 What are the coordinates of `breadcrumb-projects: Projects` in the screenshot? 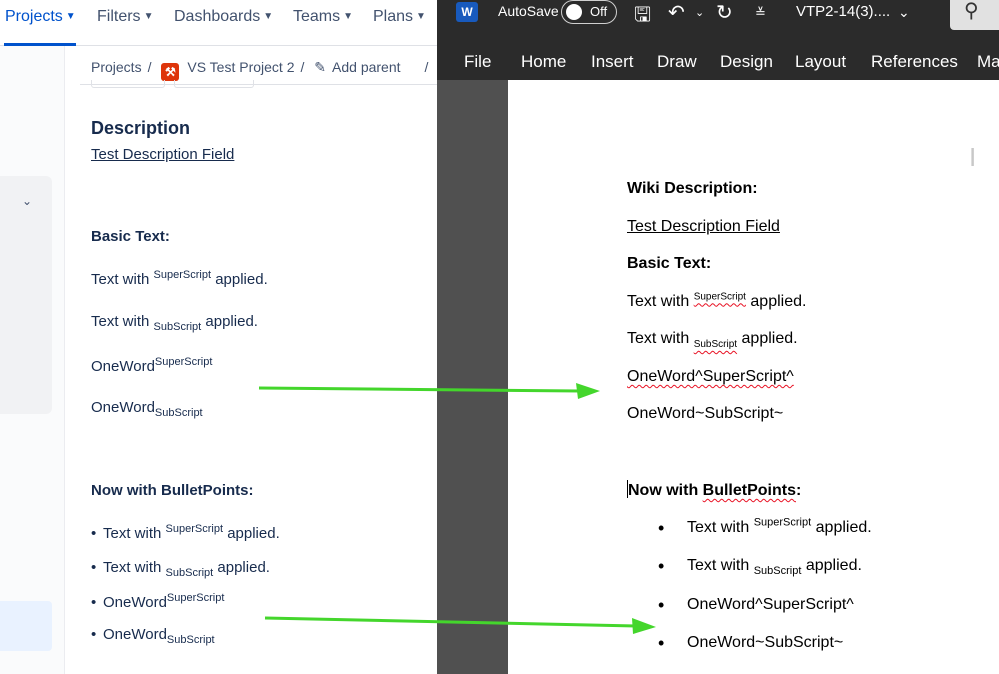 It's located at (116, 67).